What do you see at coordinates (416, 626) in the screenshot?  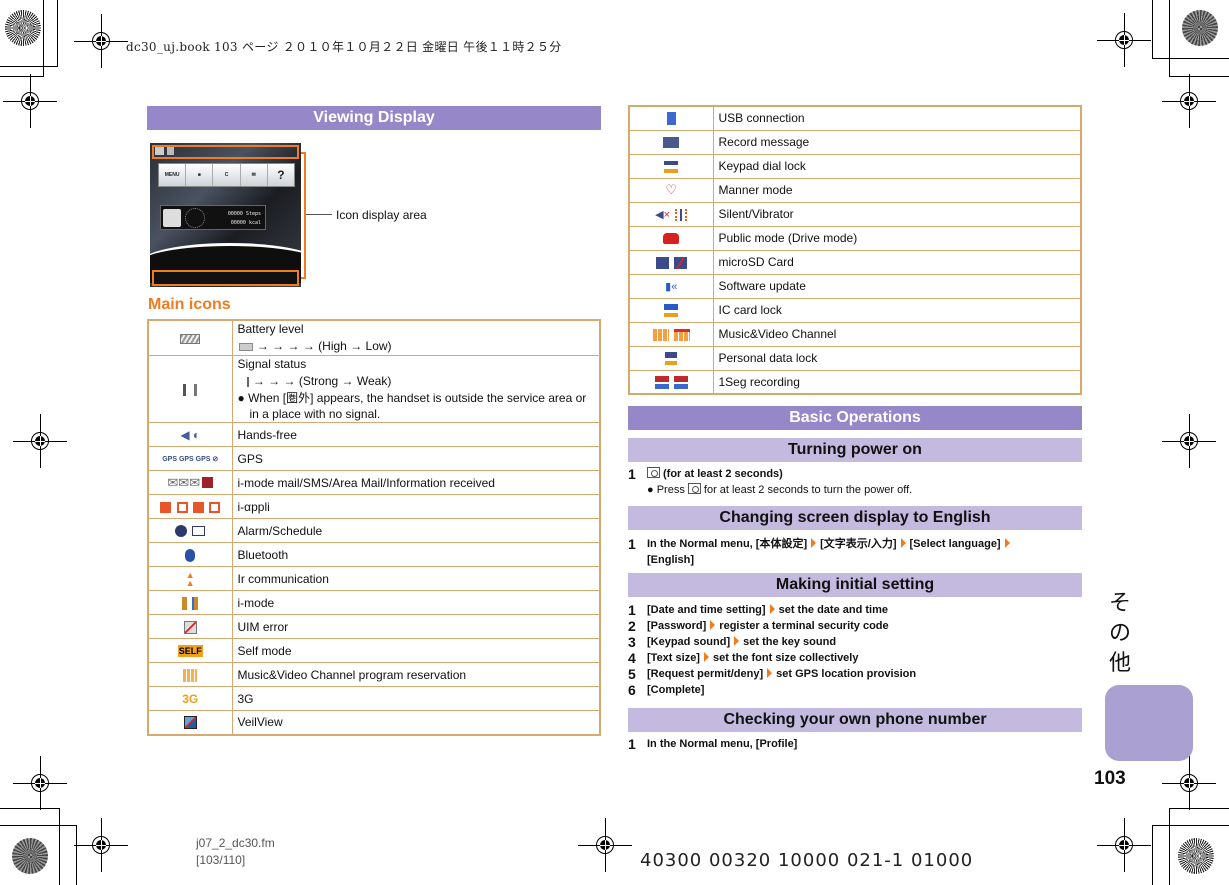 I see `row-label: UIM error` at bounding box center [416, 626].